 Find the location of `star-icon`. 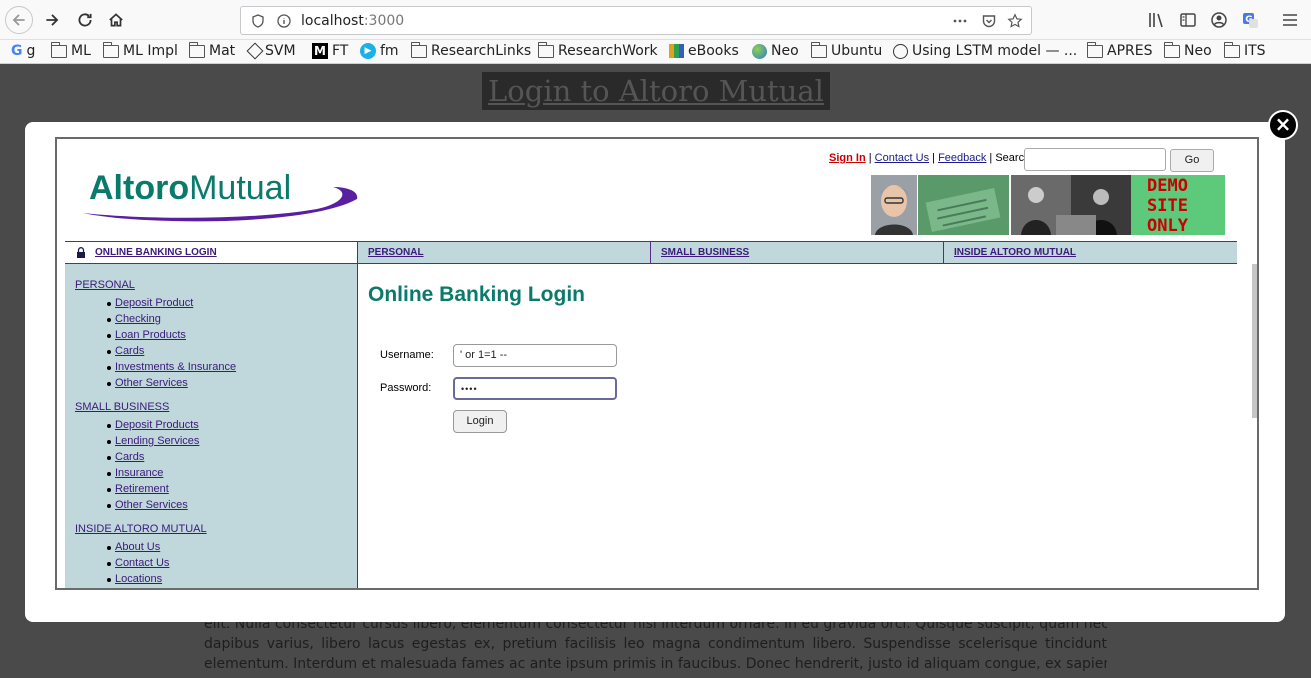

star-icon is located at coordinates (1015, 21).